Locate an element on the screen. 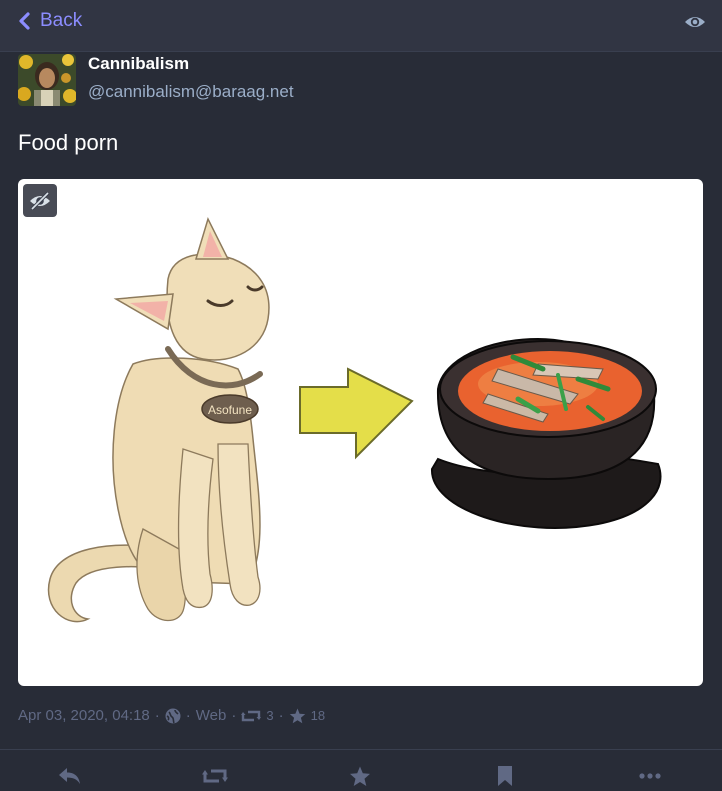  hide-media-button is located at coordinates (40, 200).